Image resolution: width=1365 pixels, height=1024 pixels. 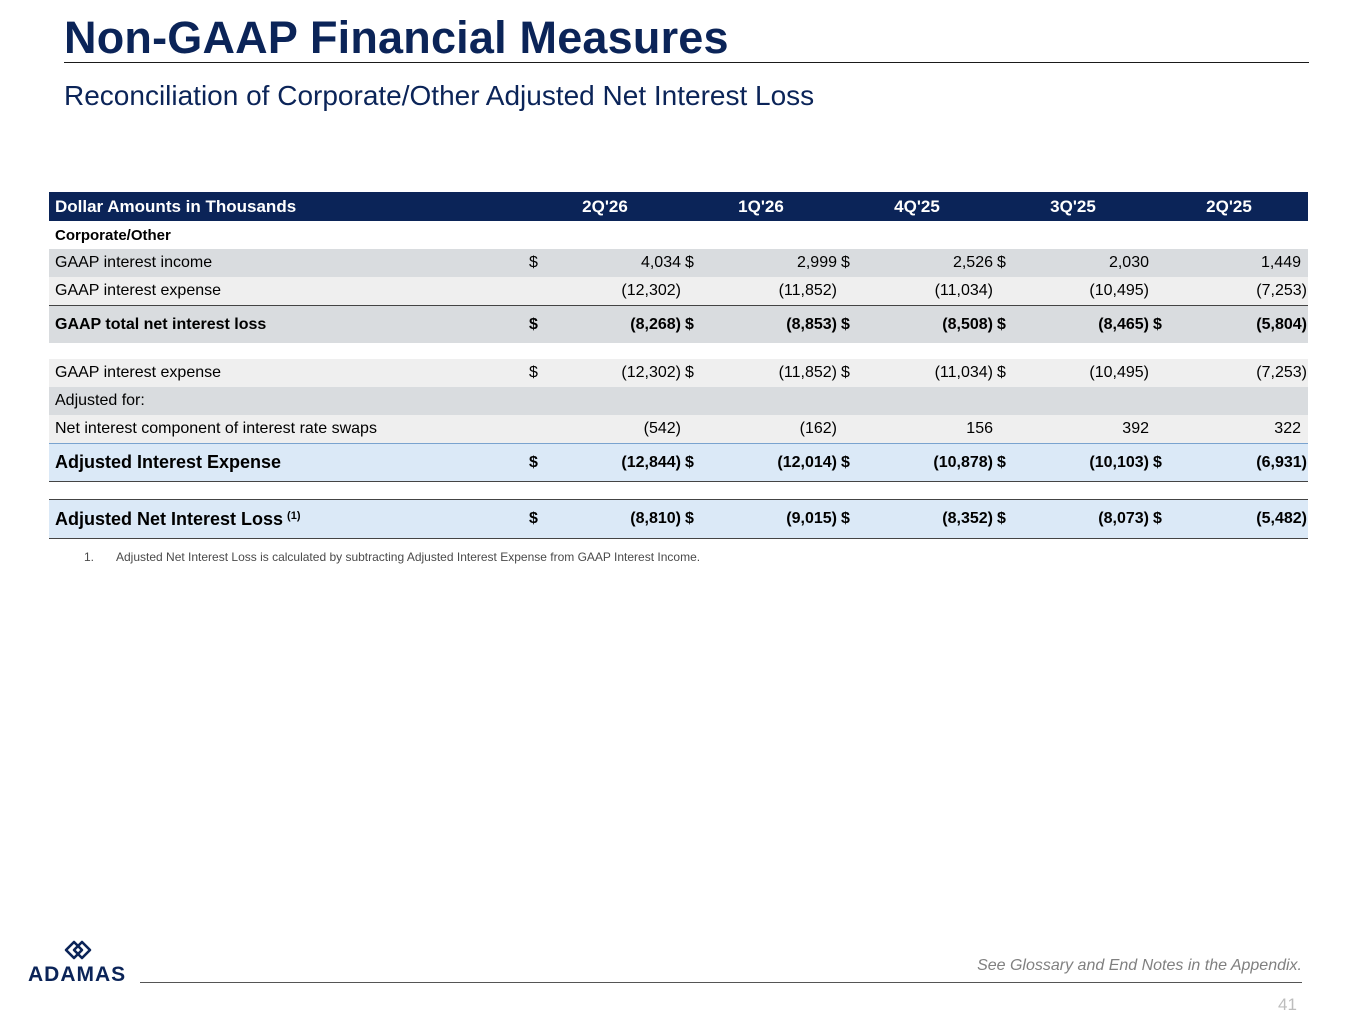 What do you see at coordinates (917, 206) in the screenshot?
I see `period-header: 4Q'25` at bounding box center [917, 206].